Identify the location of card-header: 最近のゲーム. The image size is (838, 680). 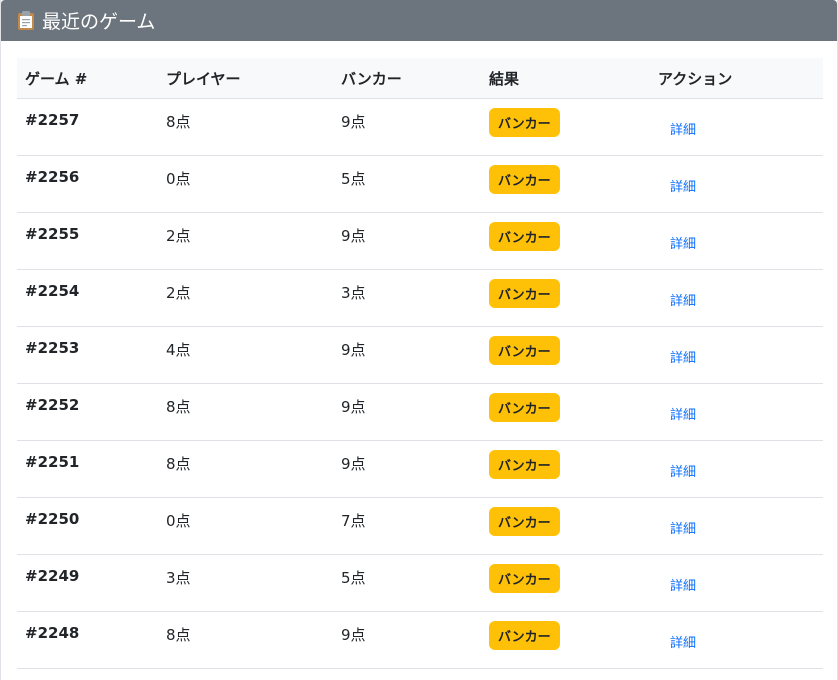
(419, 20).